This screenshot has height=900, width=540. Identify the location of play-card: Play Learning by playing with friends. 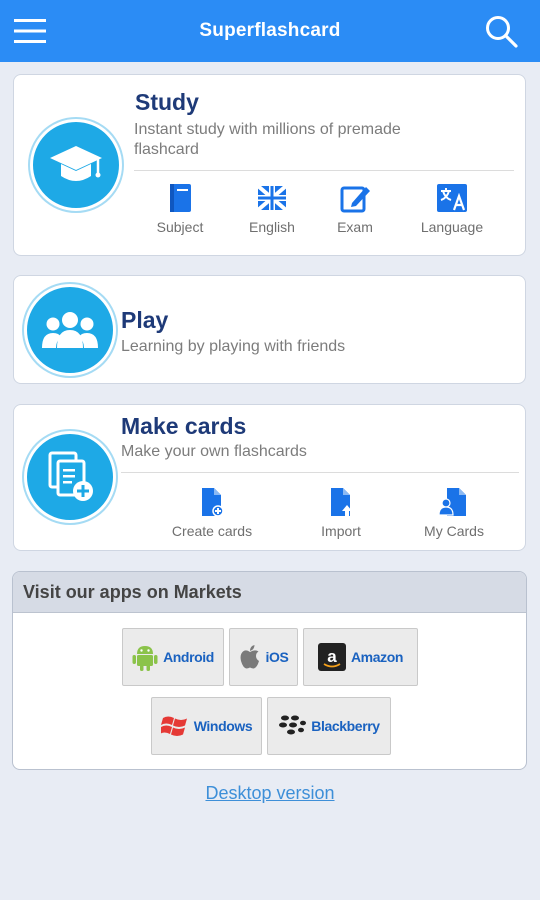
(269, 329).